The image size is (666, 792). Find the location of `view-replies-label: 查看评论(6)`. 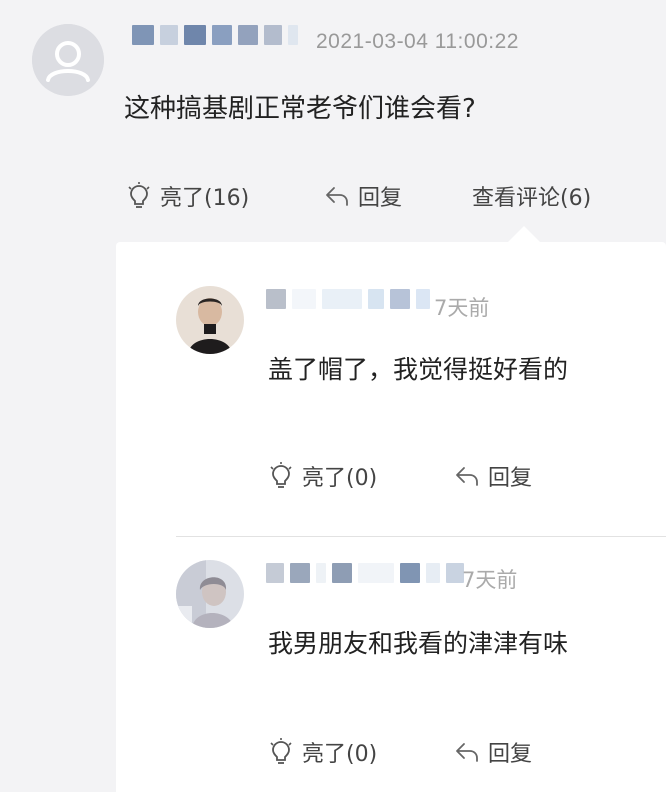

view-replies-label: 查看评论(6) is located at coordinates (532, 198).